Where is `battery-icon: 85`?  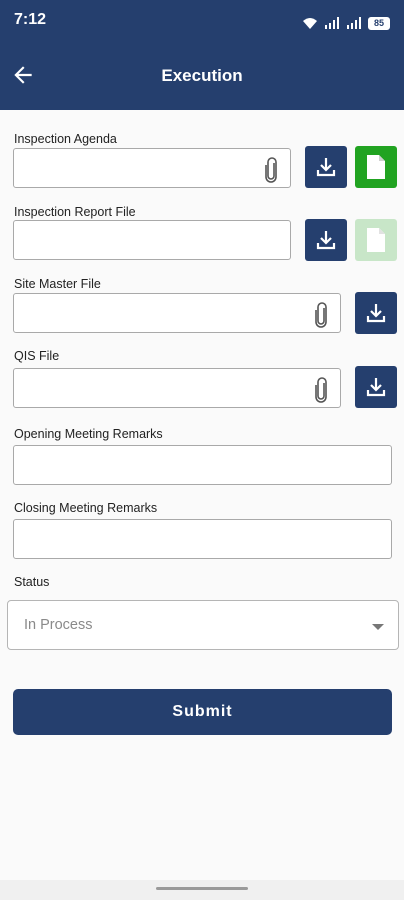 battery-icon: 85 is located at coordinates (379, 23).